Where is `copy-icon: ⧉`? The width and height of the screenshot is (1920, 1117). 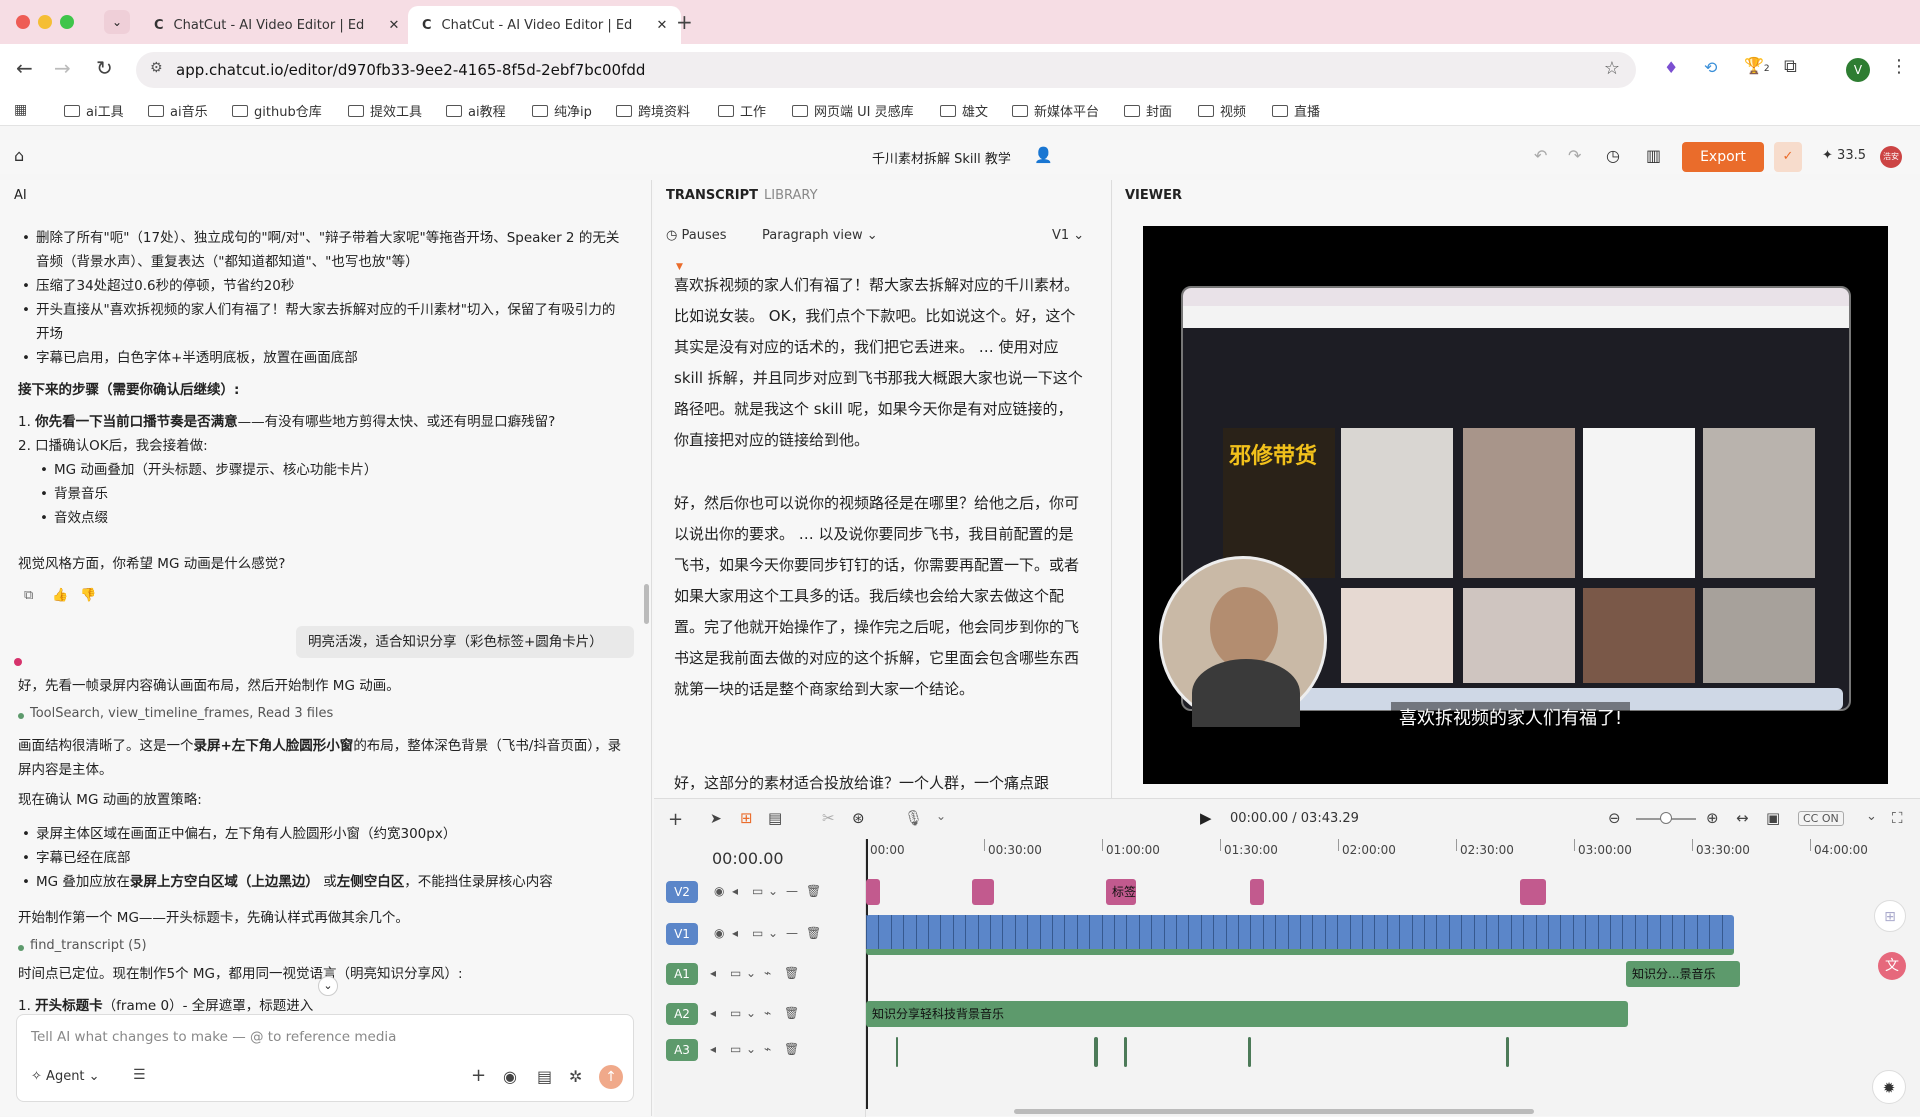
copy-icon: ⧉ is located at coordinates (28, 595).